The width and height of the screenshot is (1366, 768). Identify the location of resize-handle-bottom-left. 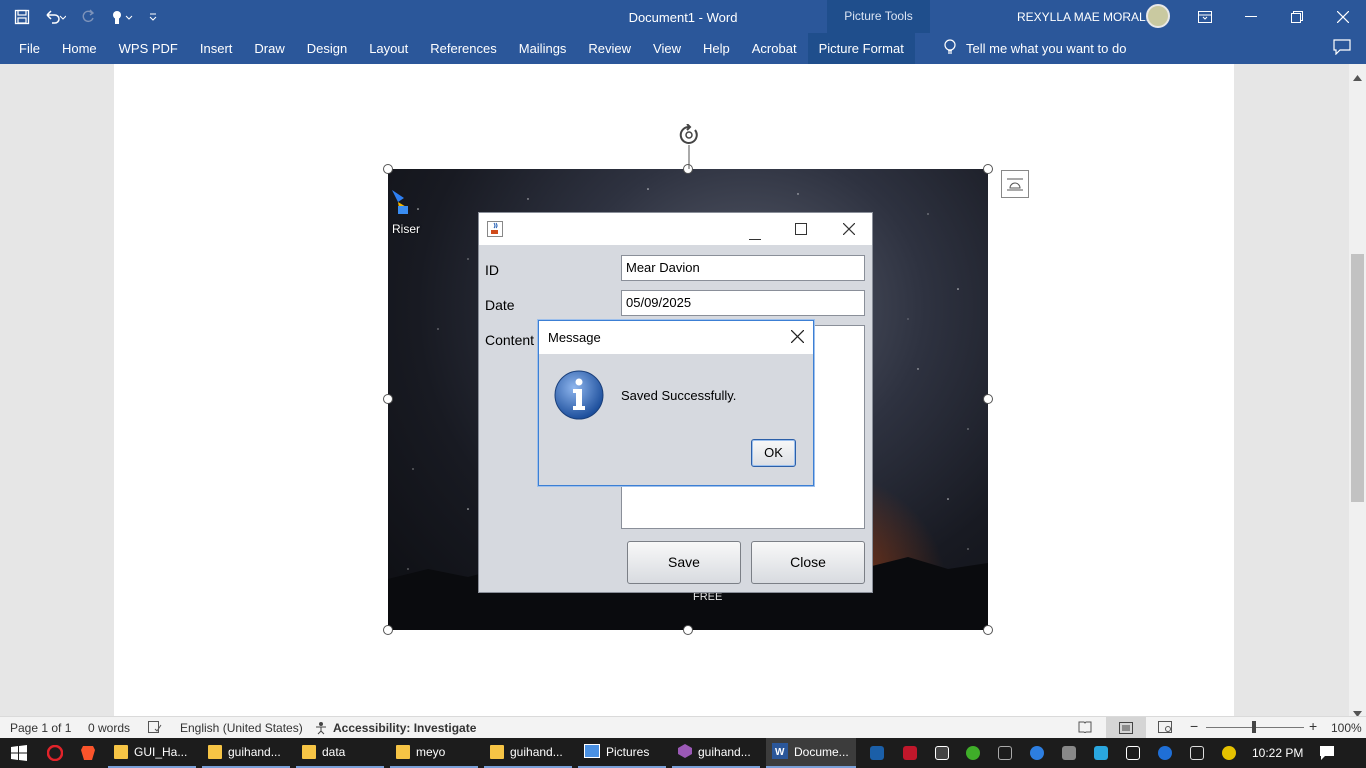
(388, 630).